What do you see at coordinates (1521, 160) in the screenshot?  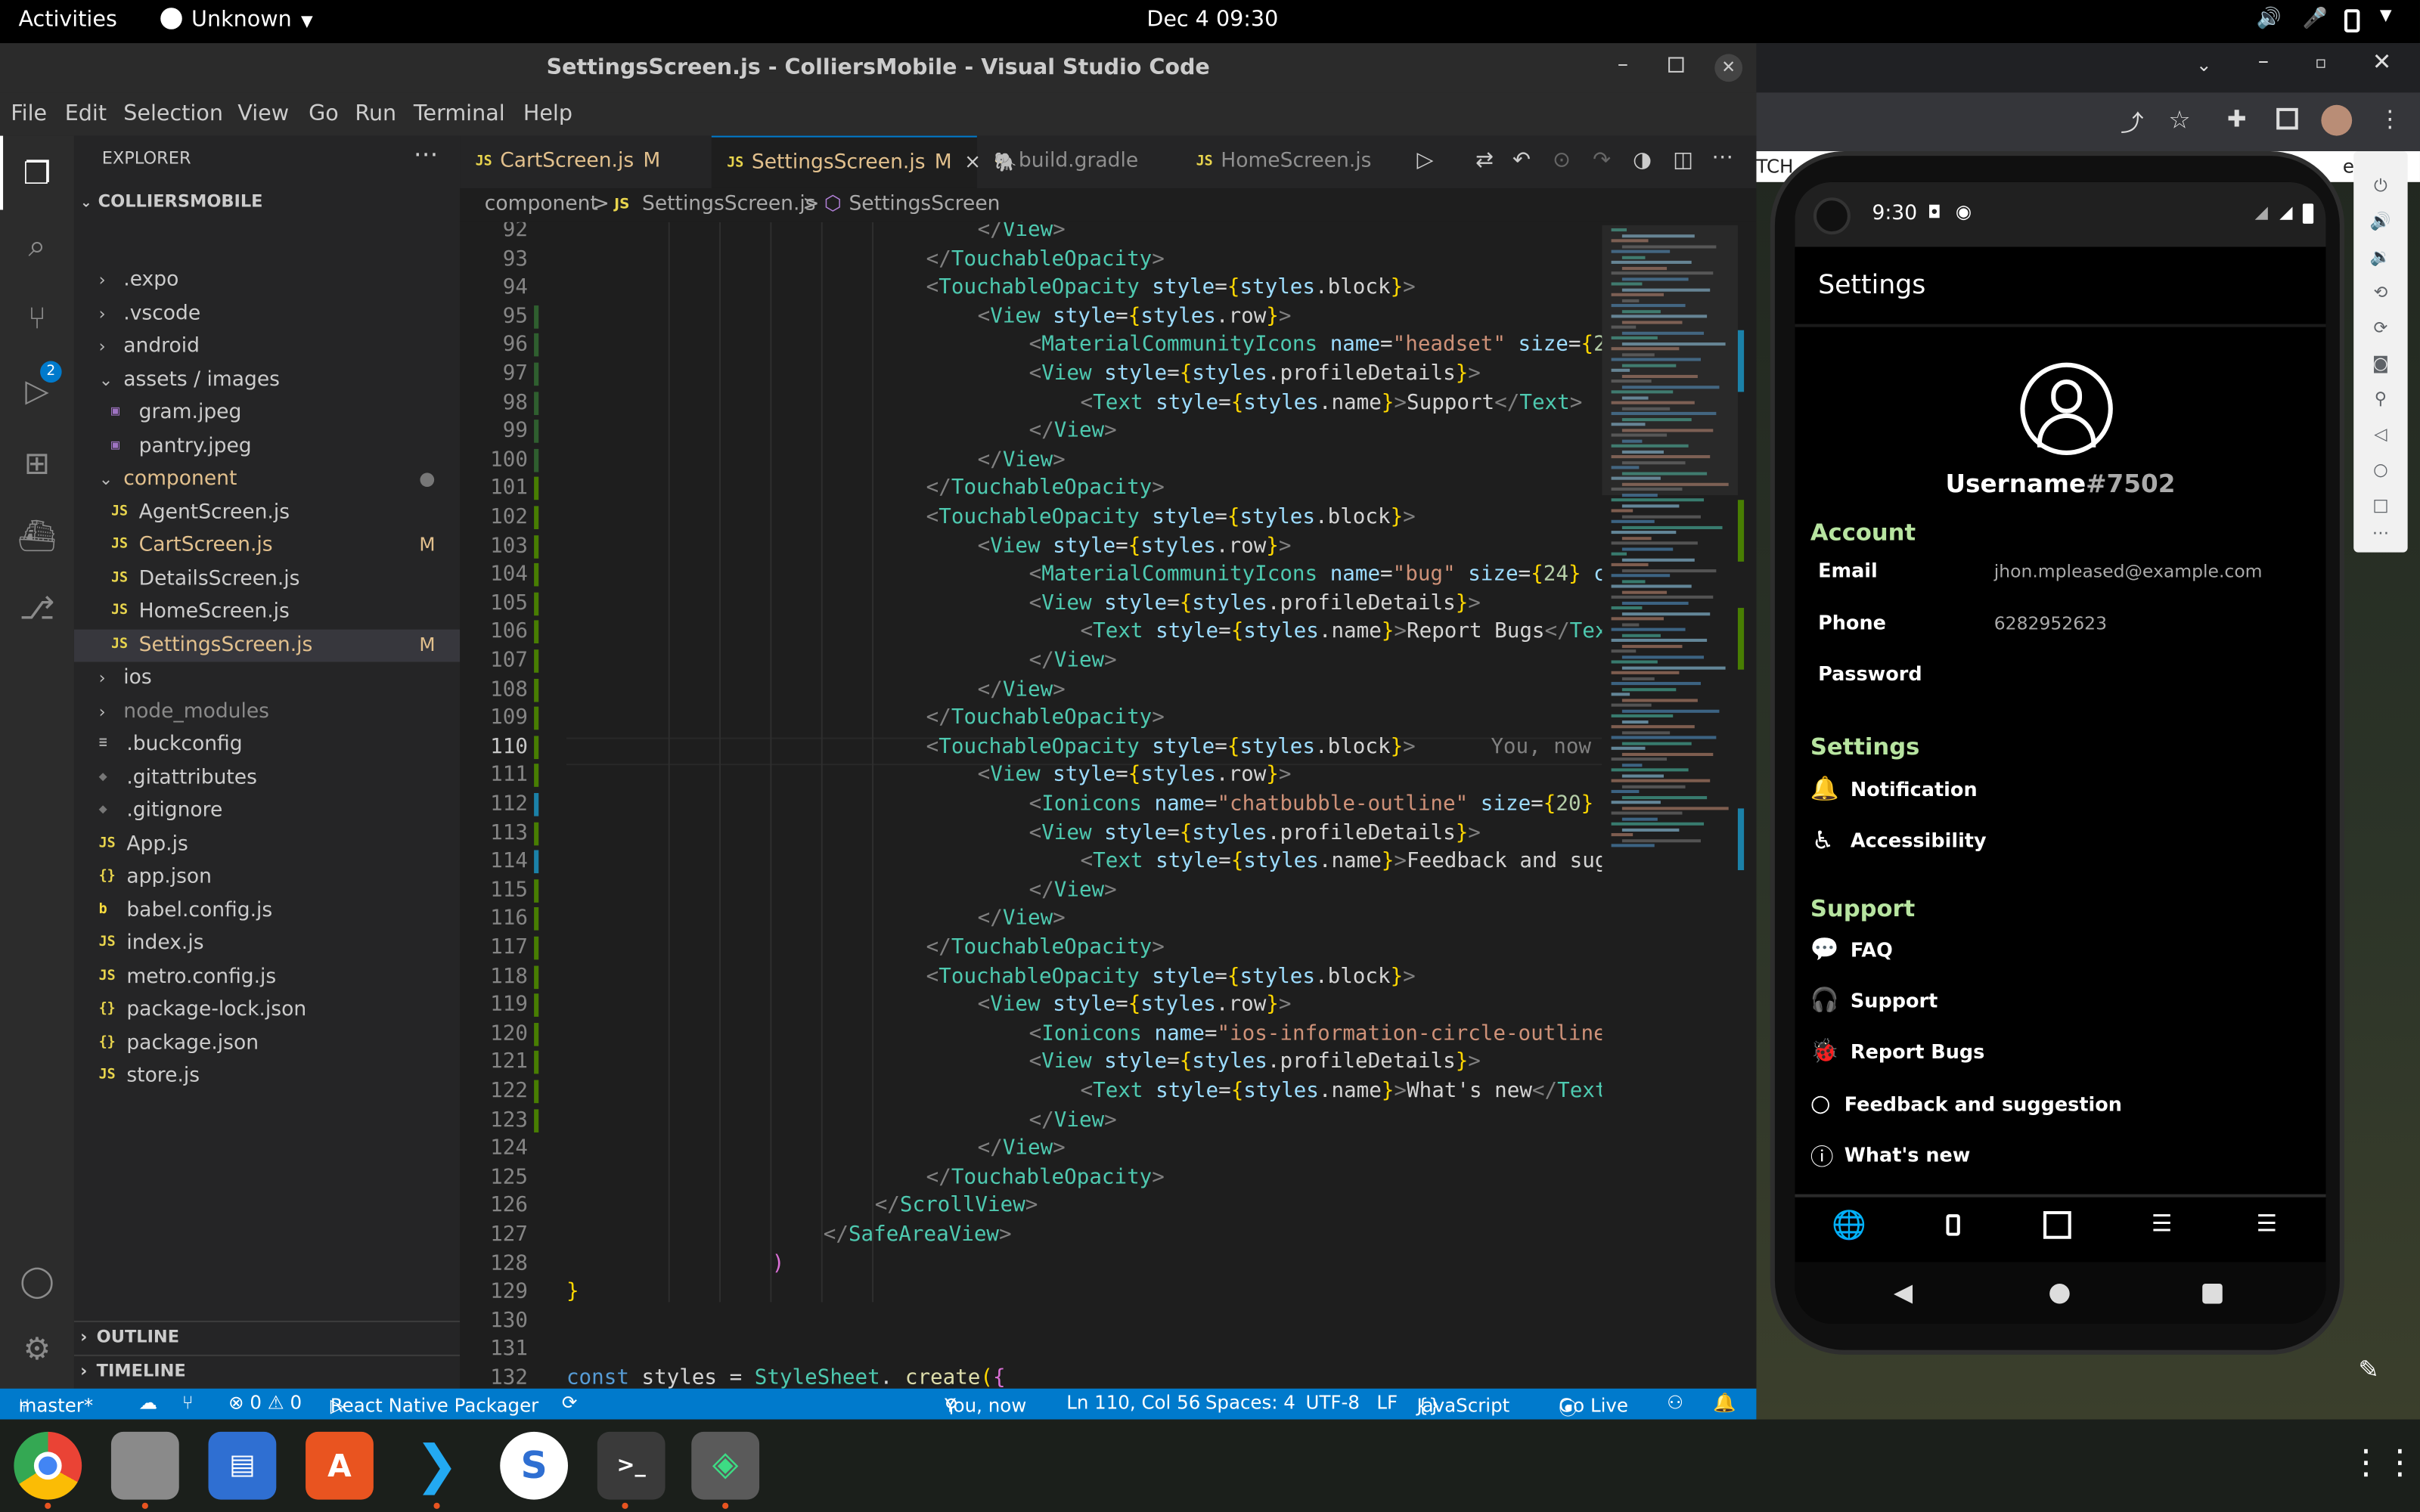 I see `previous-change-icon: ↶` at bounding box center [1521, 160].